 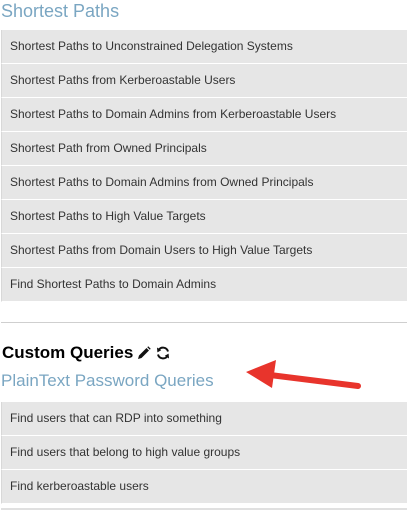 I want to click on query-item: Shortest Path from Owned Principals, so click(x=204, y=149).